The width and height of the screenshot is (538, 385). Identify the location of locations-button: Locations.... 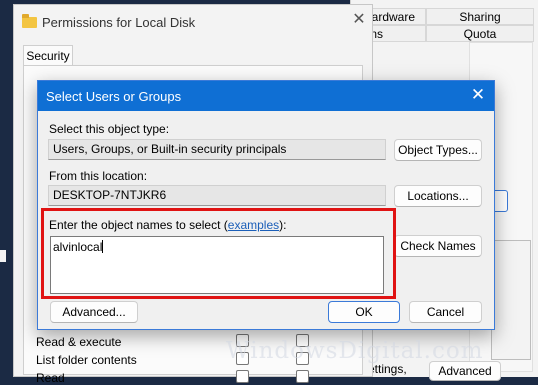
(438, 196).